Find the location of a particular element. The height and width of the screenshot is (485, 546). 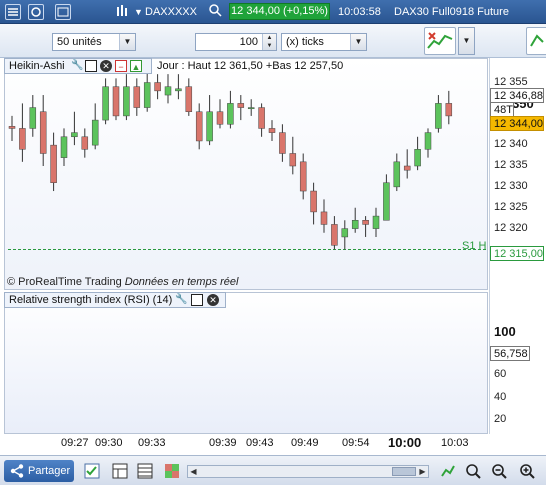

time-axis-label: 09:33 is located at coordinates (152, 443).